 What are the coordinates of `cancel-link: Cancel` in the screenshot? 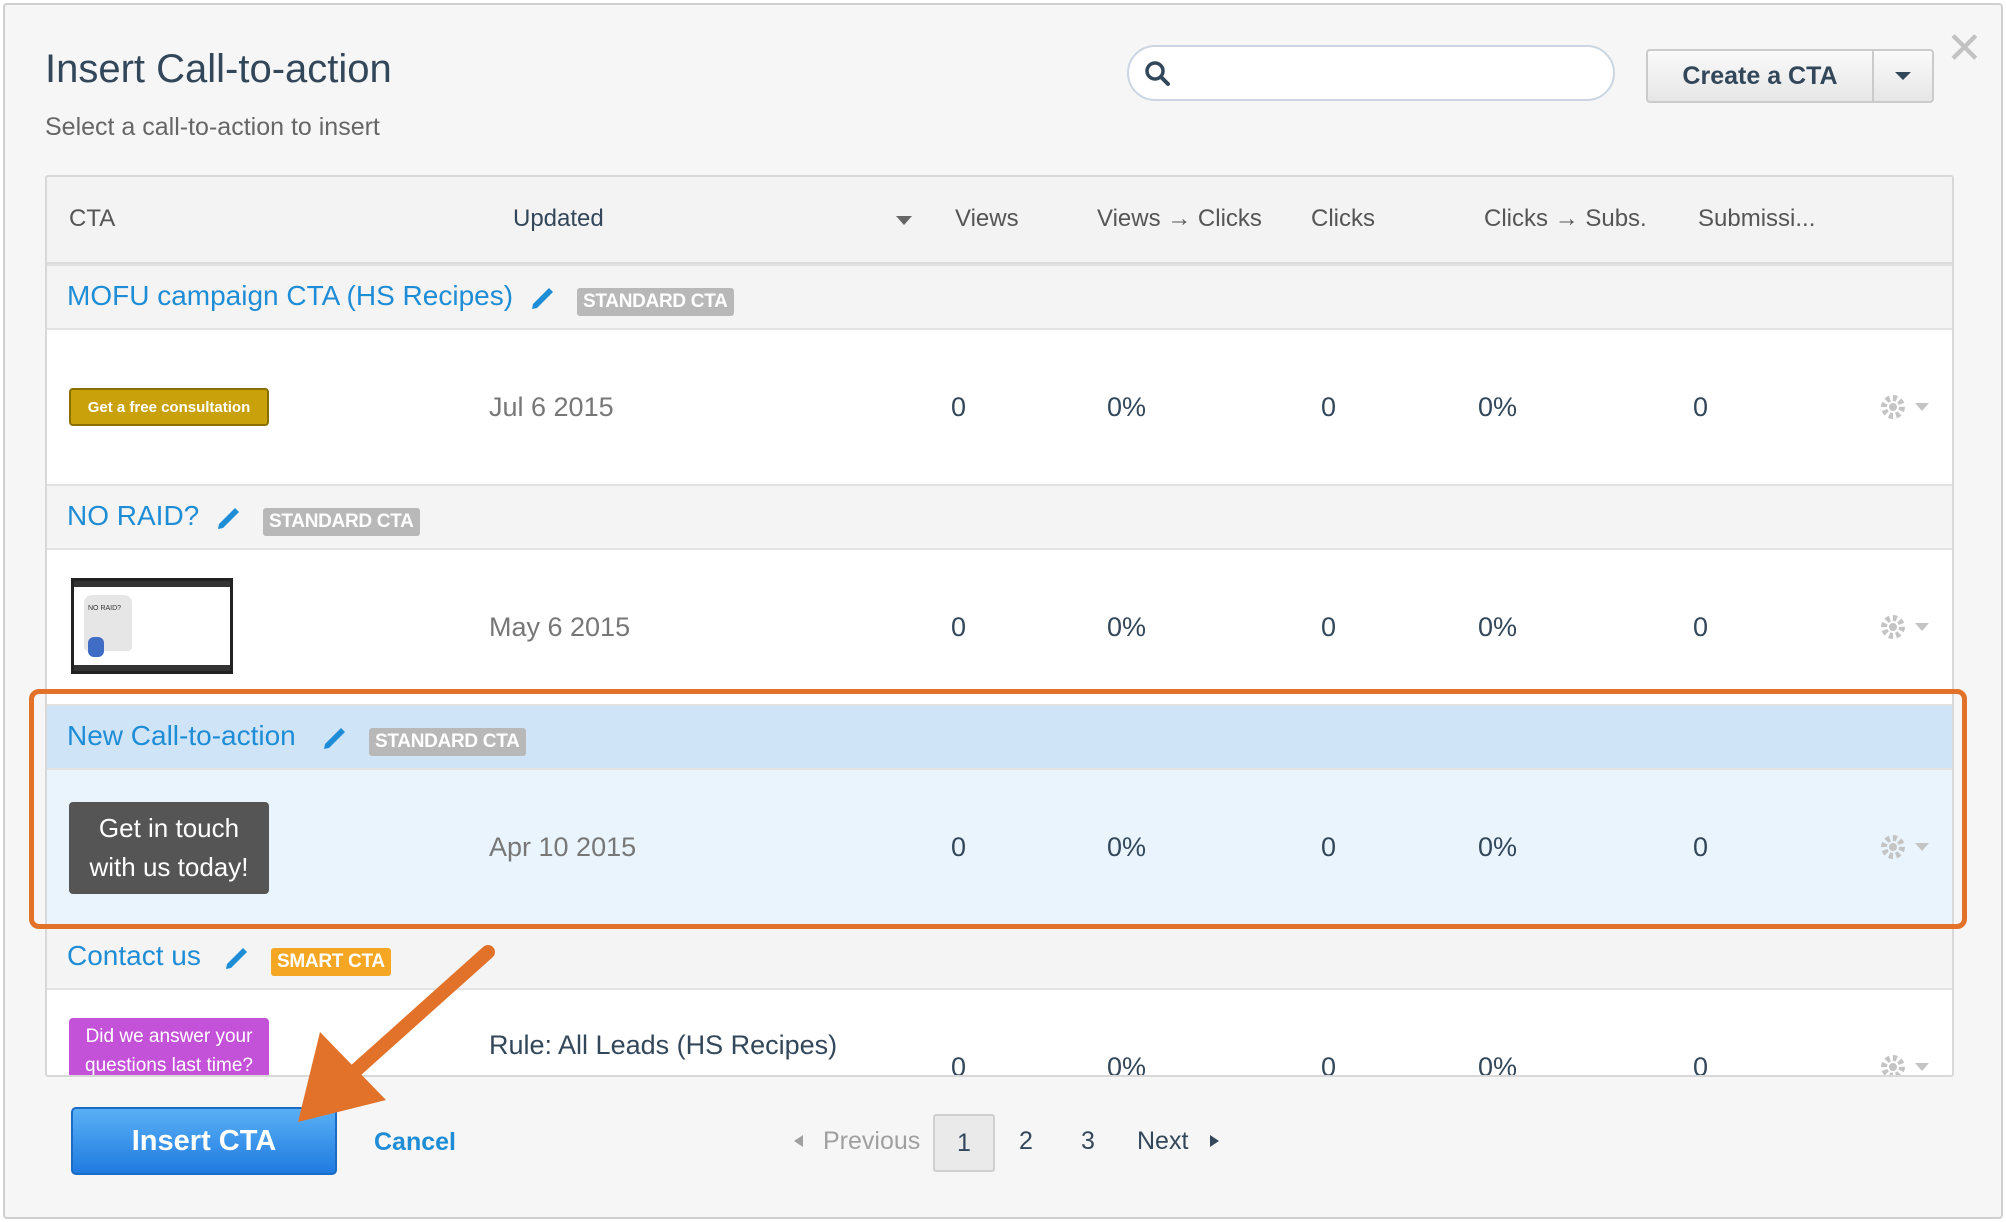 It's located at (415, 1142).